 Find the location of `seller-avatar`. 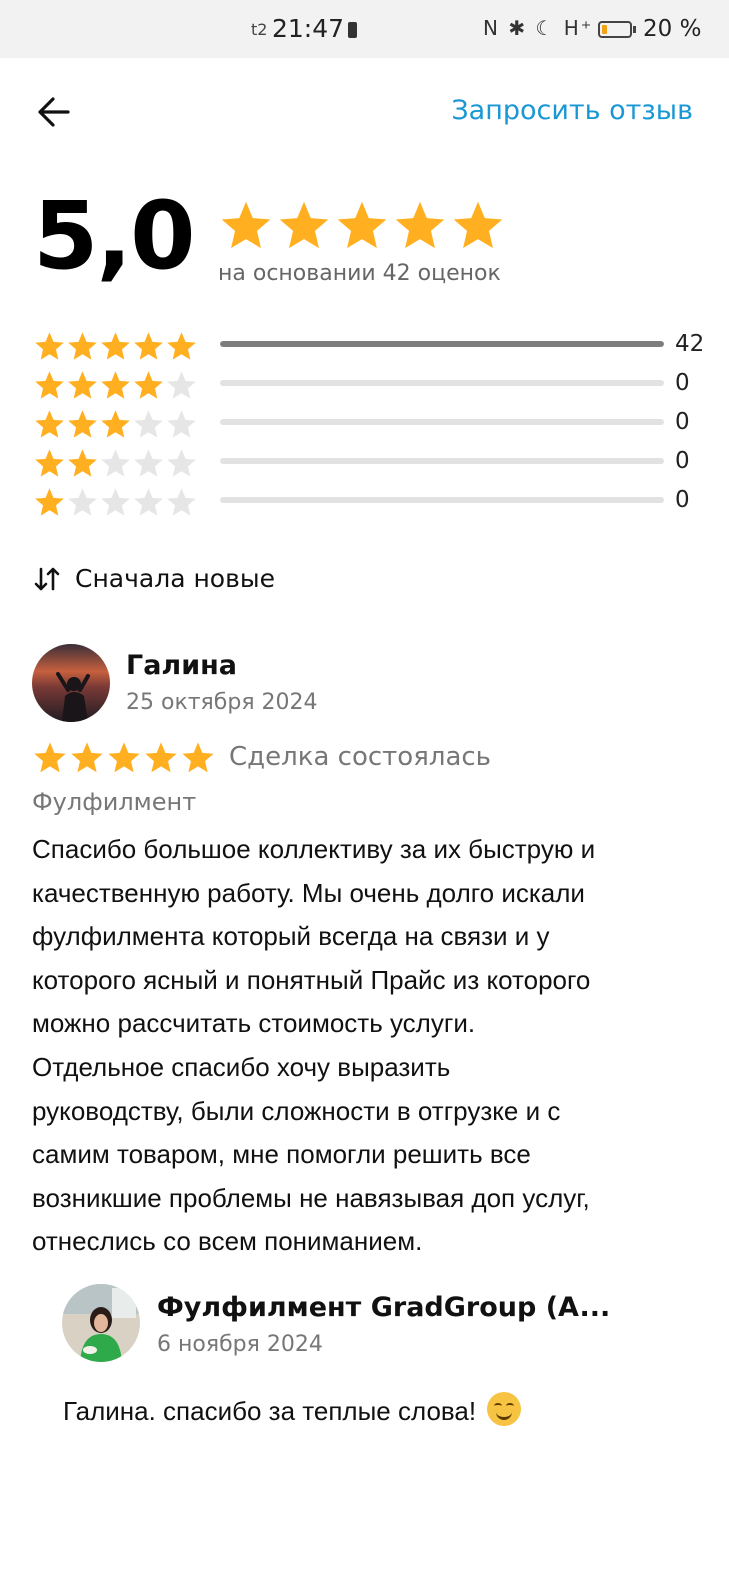

seller-avatar is located at coordinates (101, 1323).